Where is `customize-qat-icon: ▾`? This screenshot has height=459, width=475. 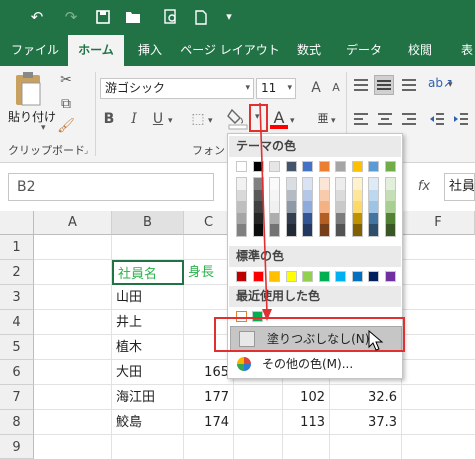
customize-qat-icon: ▾ is located at coordinates (229, 17).